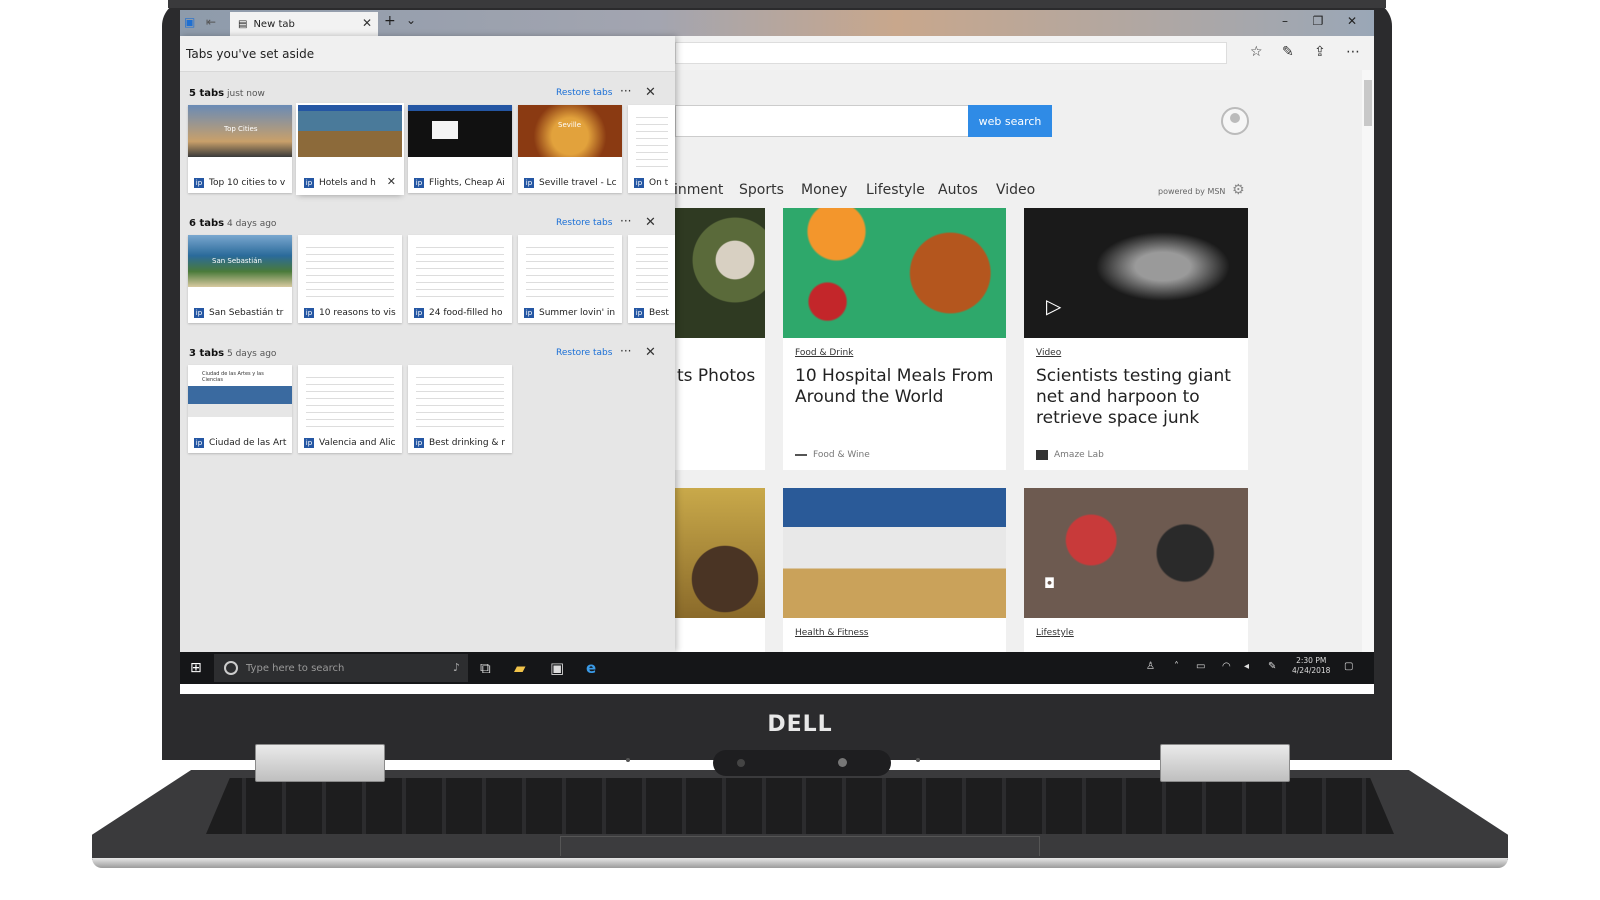  Describe the element at coordinates (520, 668) in the screenshot. I see `file-explorer-icon: ▰` at that location.